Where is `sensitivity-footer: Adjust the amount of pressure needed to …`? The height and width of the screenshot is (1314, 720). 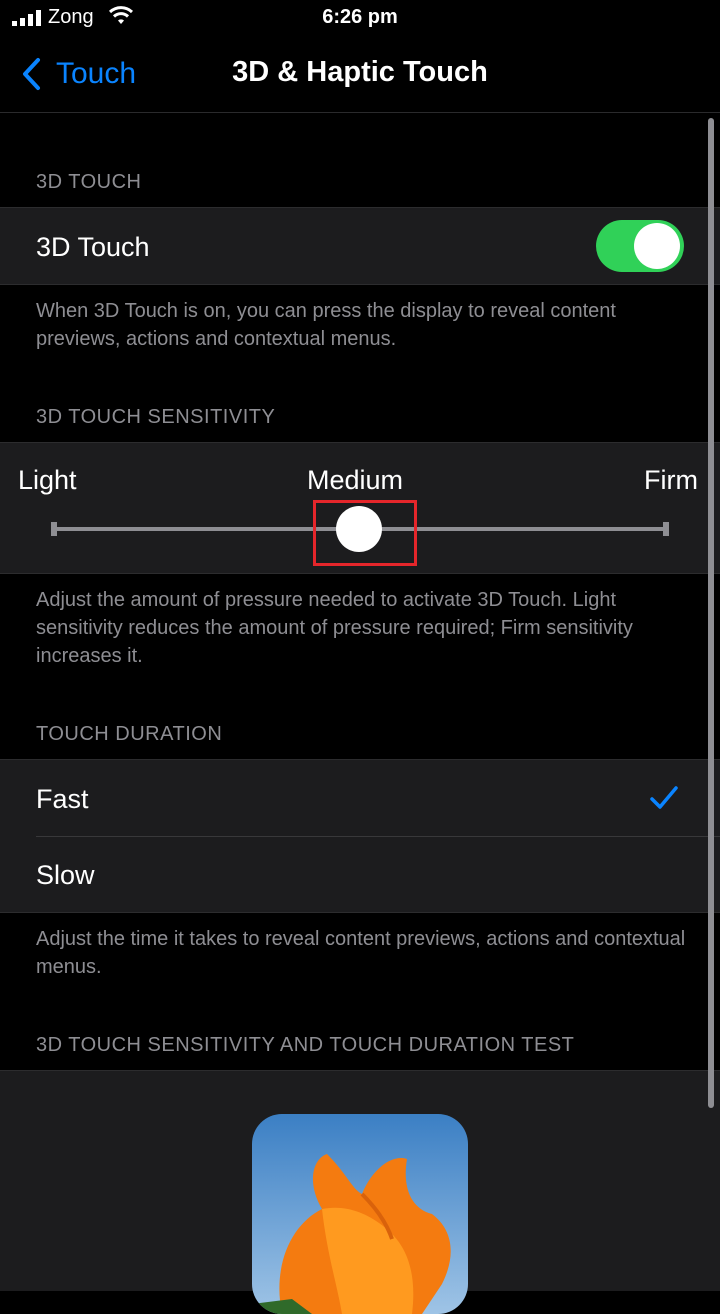 sensitivity-footer: Adjust the amount of pressure needed to … is located at coordinates (334, 628).